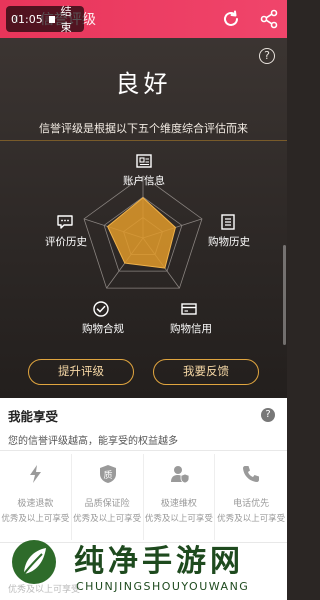 This screenshot has height=600, width=320. Describe the element at coordinates (144, 161) in the screenshot. I see `id-card-icon` at that location.